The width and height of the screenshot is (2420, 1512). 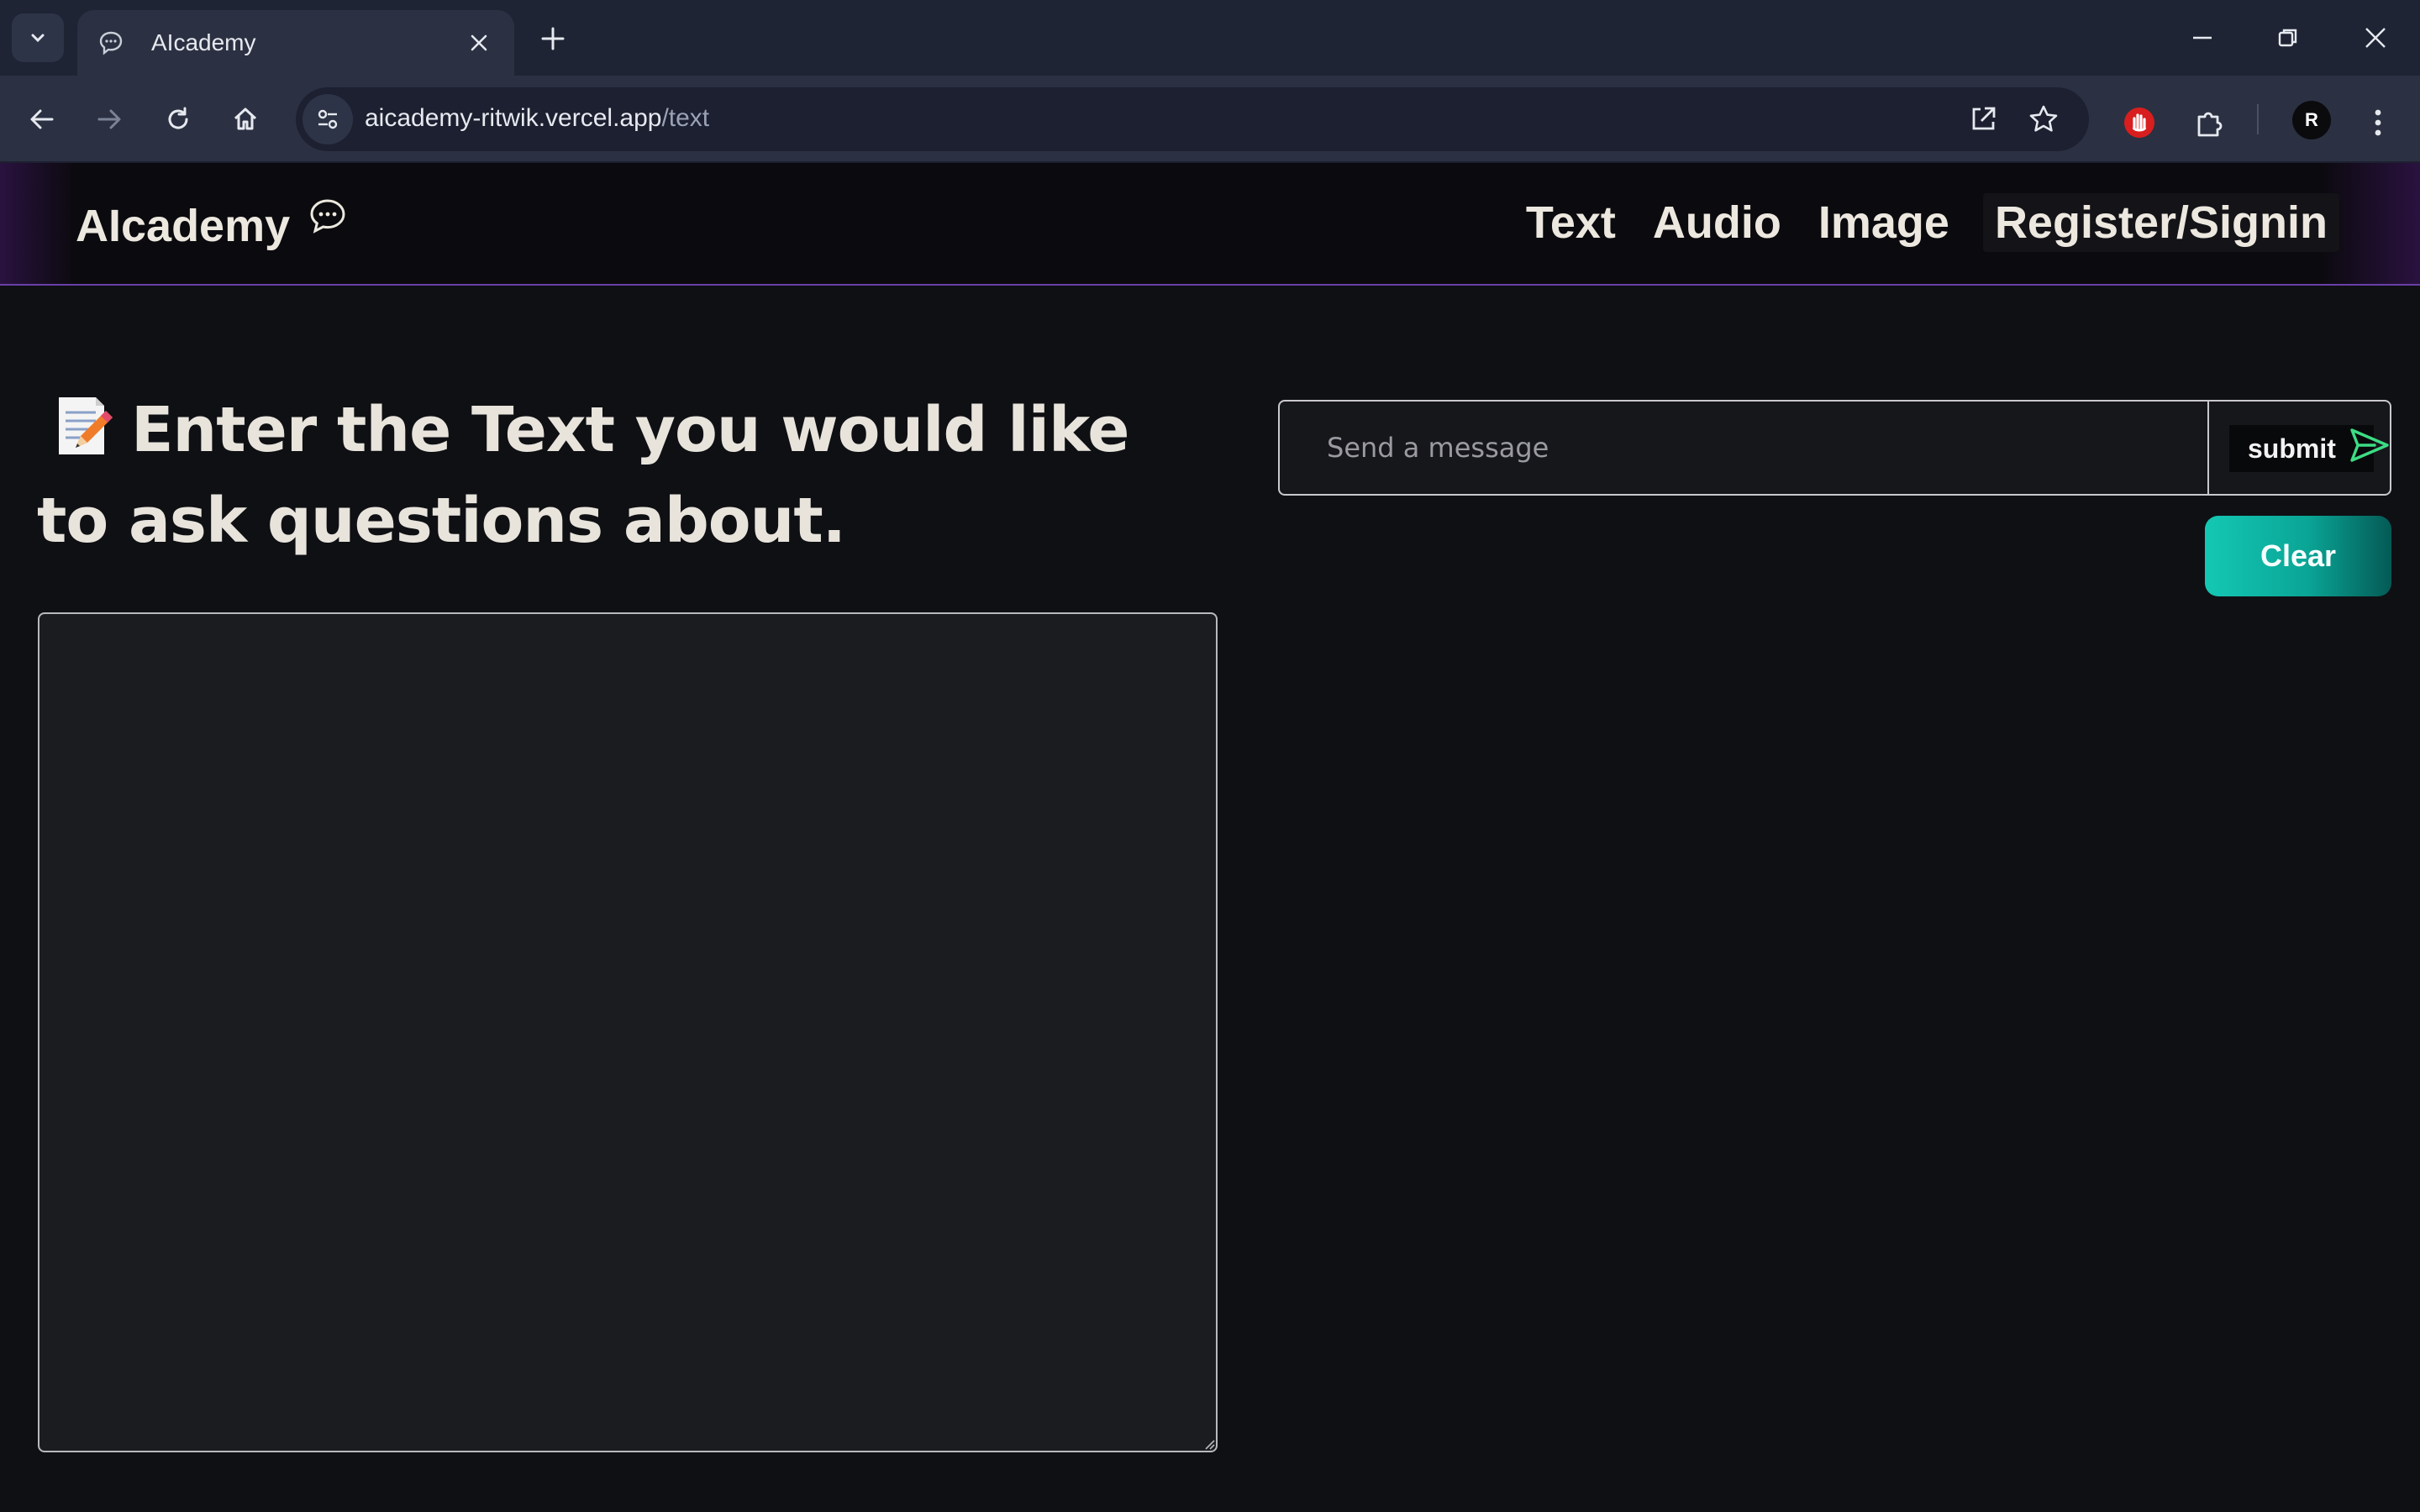 I want to click on star-icon, so click(x=2044, y=118).